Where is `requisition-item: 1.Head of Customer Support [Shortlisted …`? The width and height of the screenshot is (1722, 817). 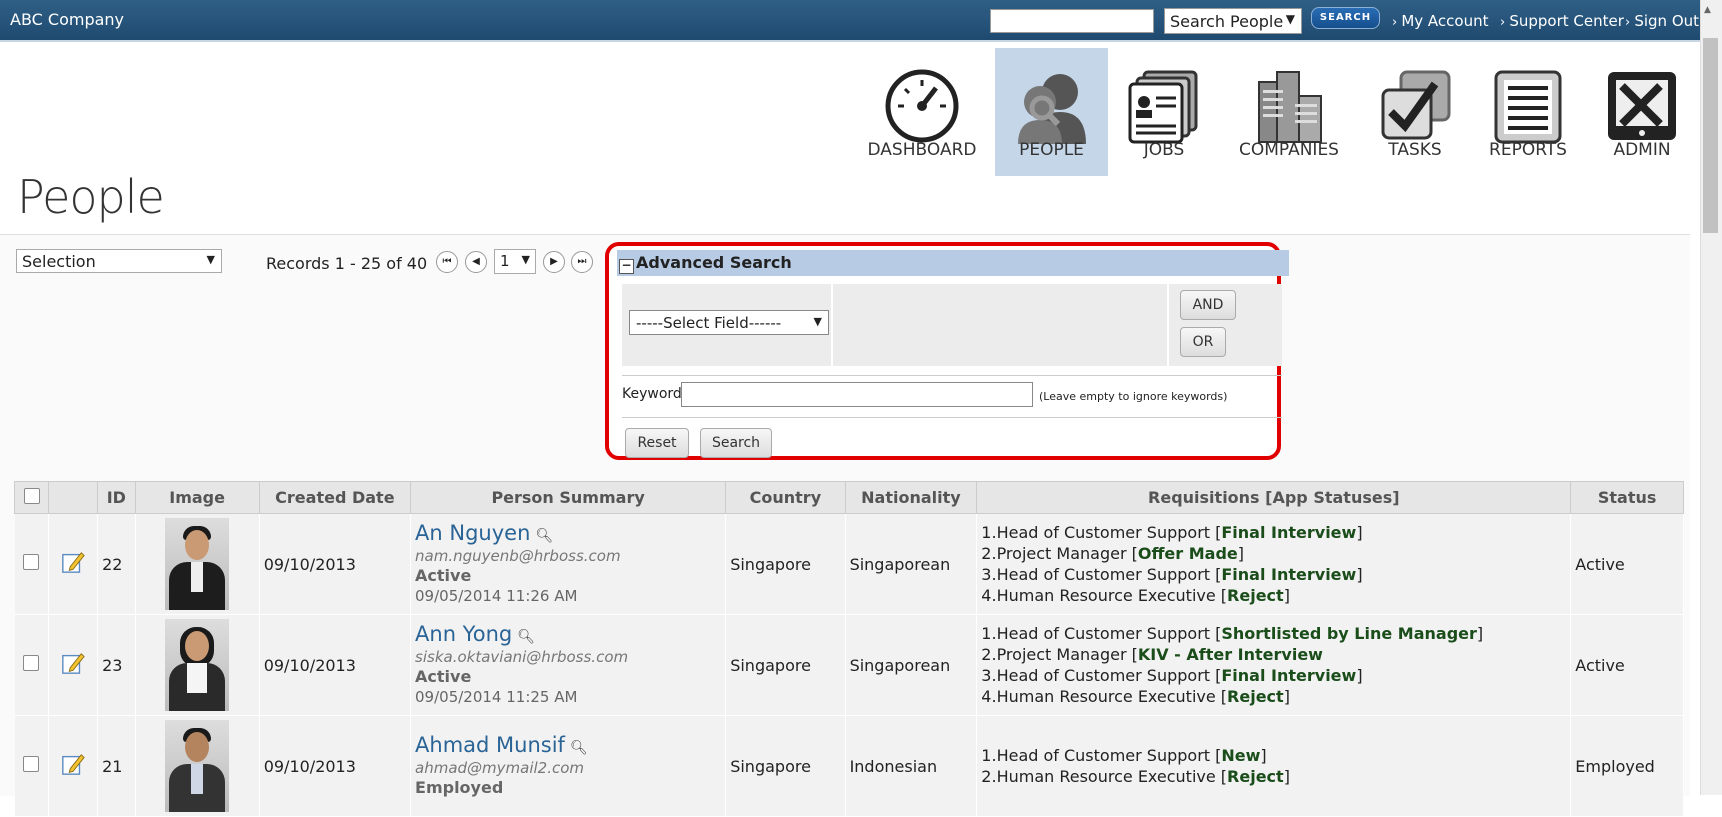 requisition-item: 1.Head of Customer Support [Shortlisted … is located at coordinates (1275, 633).